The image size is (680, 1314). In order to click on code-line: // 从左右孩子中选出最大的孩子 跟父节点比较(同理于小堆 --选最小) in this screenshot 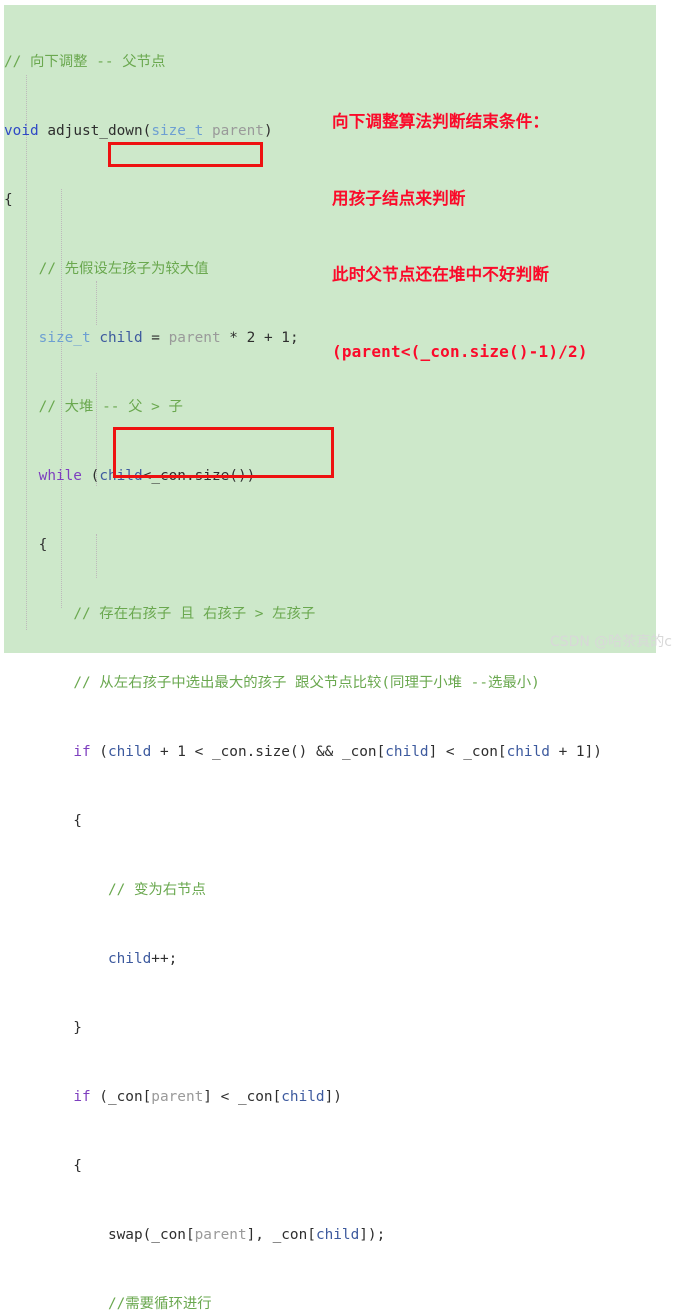, I will do `click(306, 683)`.